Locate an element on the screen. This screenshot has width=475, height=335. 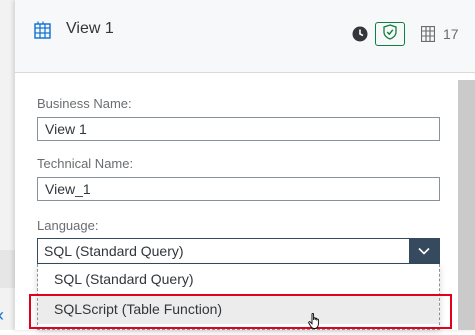
language-label: Language: is located at coordinates (68, 225).